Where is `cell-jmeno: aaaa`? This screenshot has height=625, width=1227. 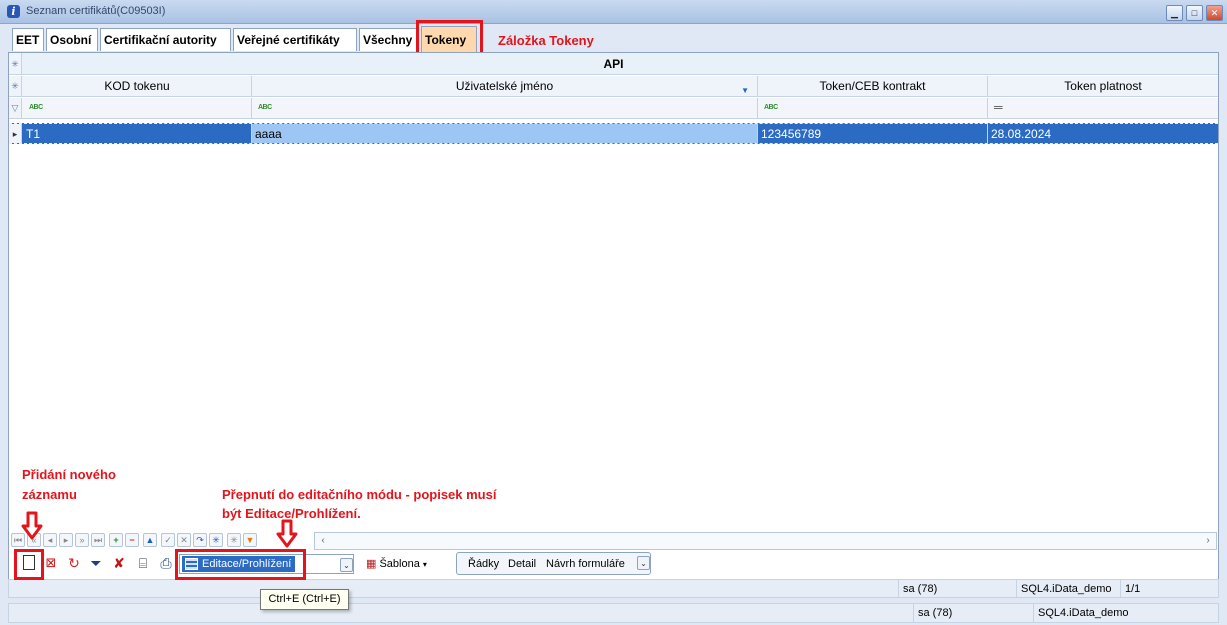
cell-jmeno: aaaa is located at coordinates (505, 133).